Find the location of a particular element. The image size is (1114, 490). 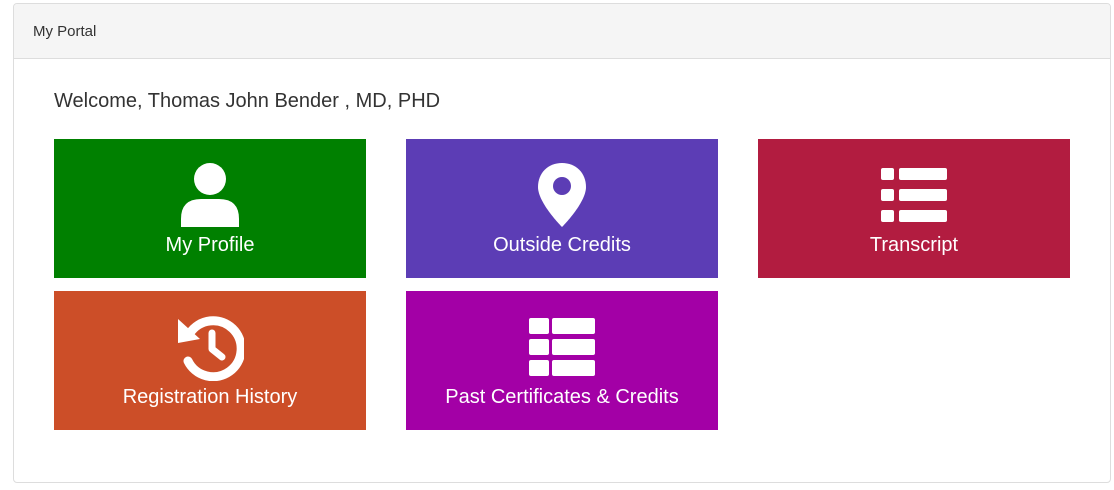

outside-credits-tile: Outside Credits is located at coordinates (562, 208).